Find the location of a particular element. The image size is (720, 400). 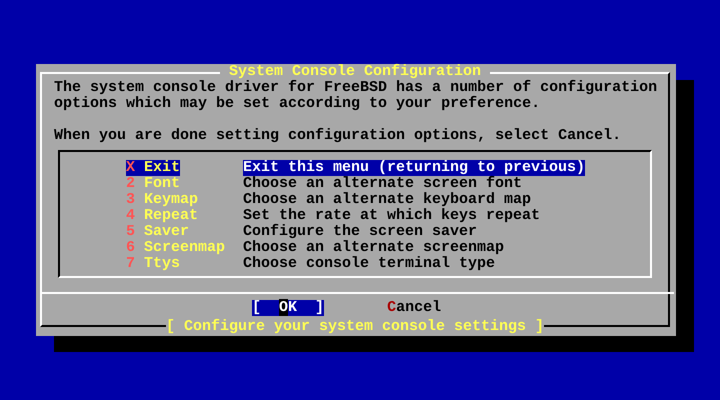

menu-item-description: Choose an alternate keyboard map is located at coordinates (387, 200).